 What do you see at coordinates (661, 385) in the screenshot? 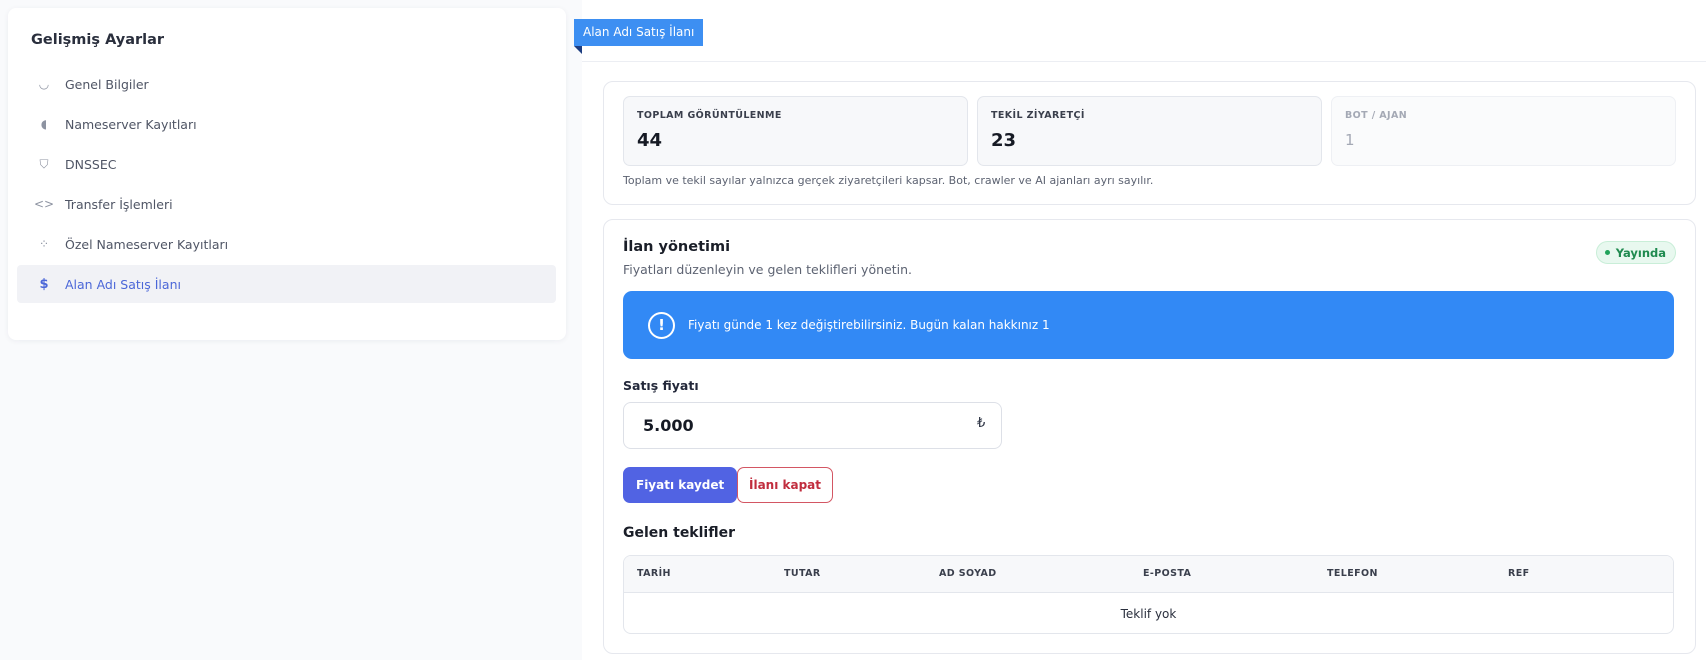
I see `price-label: Satış fiyatı` at bounding box center [661, 385].